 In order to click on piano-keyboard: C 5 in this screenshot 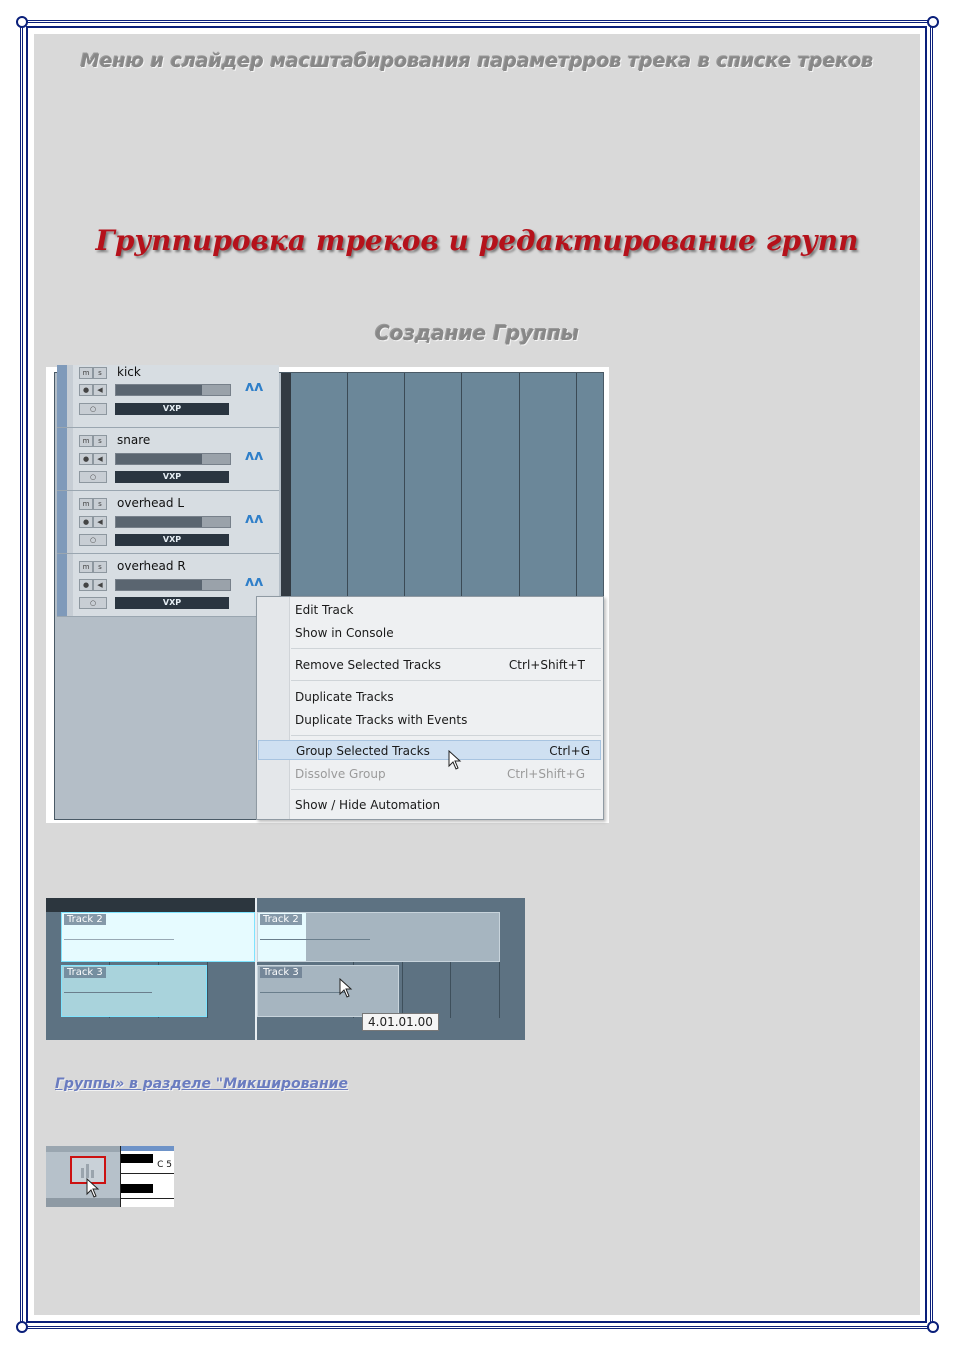, I will do `click(147, 1176)`.